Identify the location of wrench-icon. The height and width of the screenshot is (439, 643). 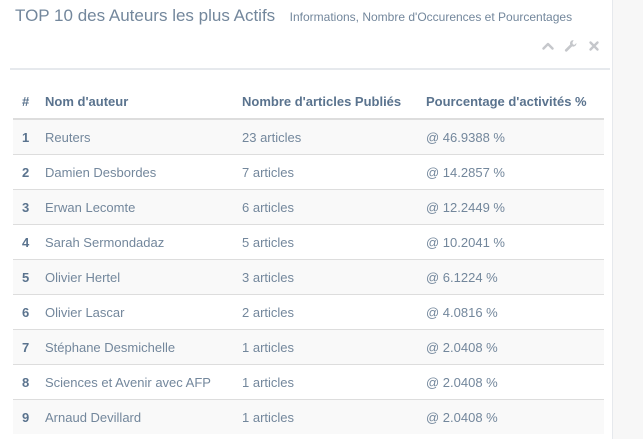
(571, 46).